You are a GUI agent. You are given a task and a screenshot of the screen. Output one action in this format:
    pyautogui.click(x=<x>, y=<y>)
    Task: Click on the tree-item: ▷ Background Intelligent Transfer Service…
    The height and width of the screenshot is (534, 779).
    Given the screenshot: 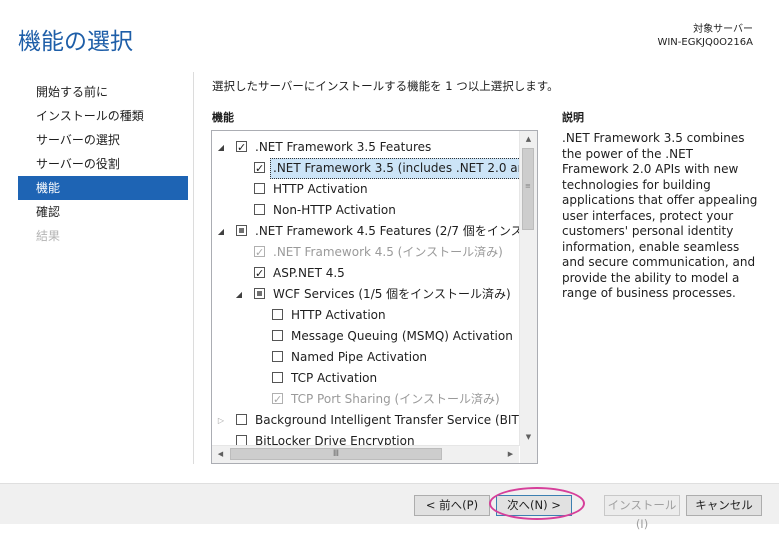 What is the action you would take?
    pyautogui.click(x=365, y=420)
    